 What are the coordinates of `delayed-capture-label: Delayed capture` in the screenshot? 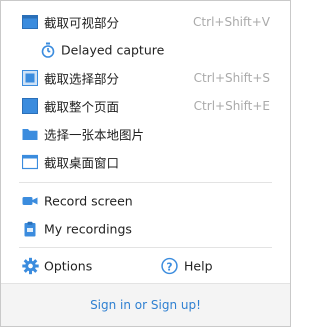 It's located at (113, 50).